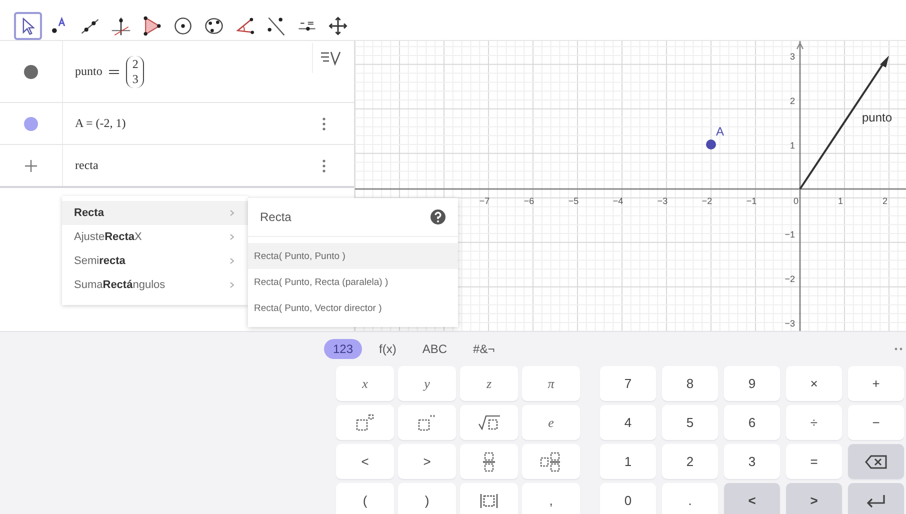 The height and width of the screenshot is (514, 906). Describe the element at coordinates (752, 383) in the screenshot. I see `keypad-key: 9` at that location.